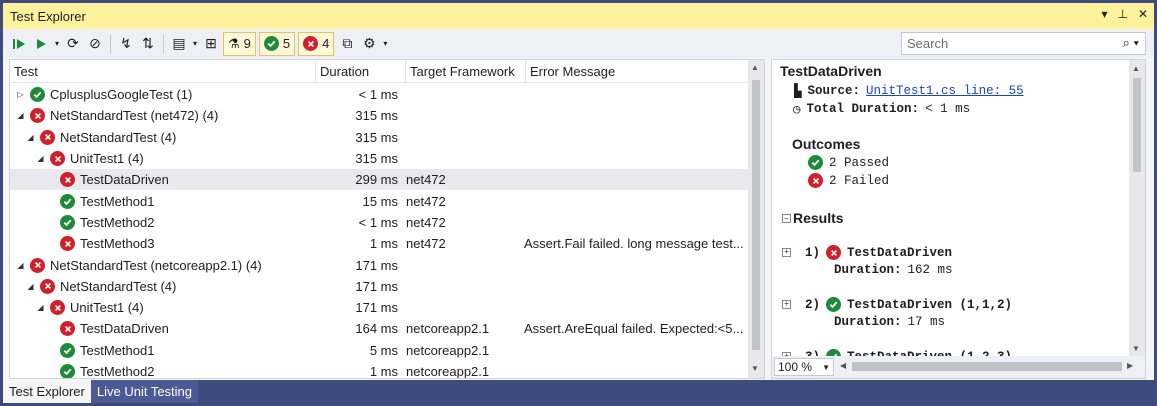 The width and height of the screenshot is (1157, 406). Describe the element at coordinates (211, 44) in the screenshot. I see `group-by-icon: ⊞` at that location.